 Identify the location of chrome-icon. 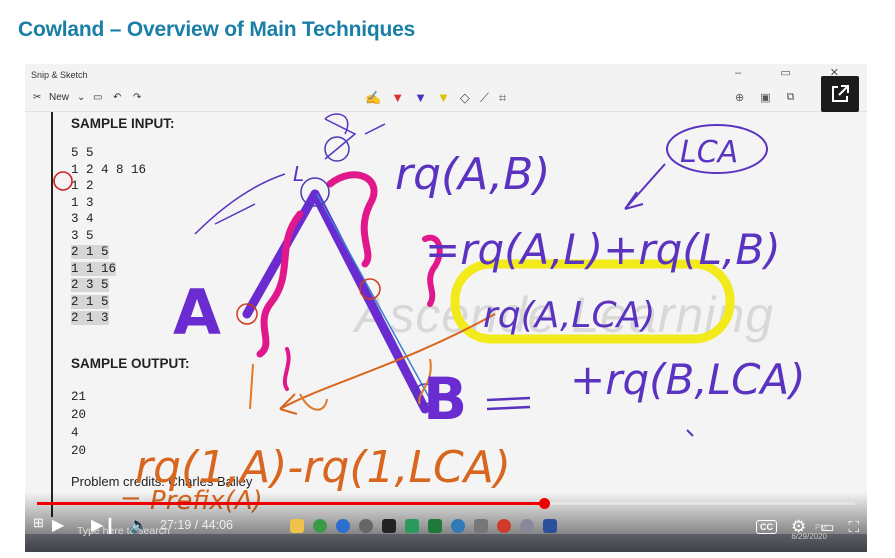
(320, 526).